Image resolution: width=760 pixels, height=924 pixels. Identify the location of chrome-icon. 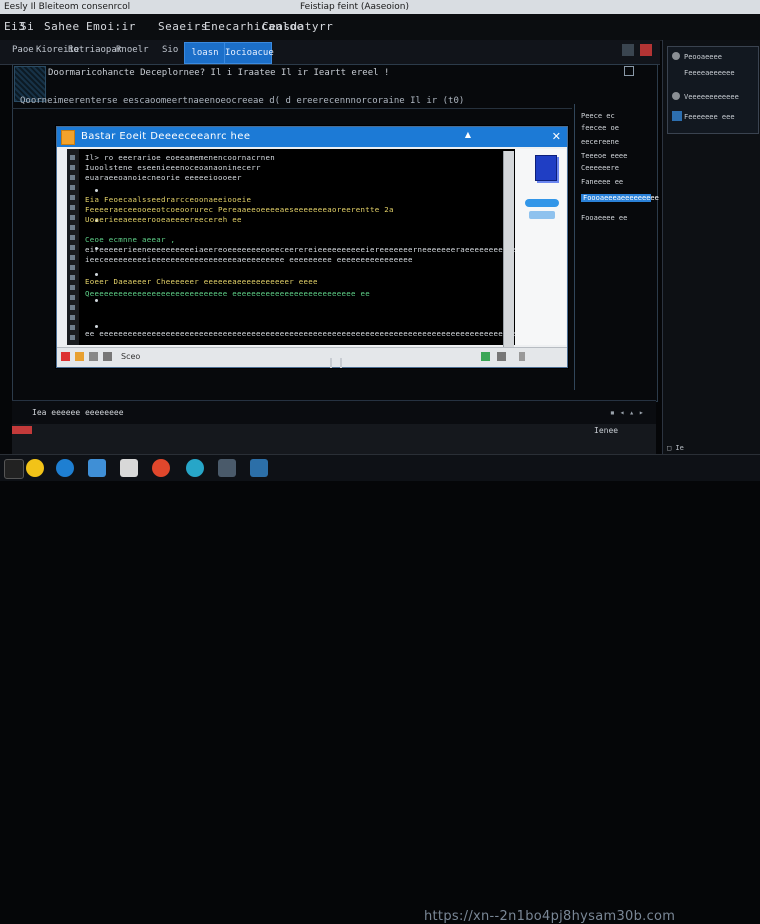
(129, 468).